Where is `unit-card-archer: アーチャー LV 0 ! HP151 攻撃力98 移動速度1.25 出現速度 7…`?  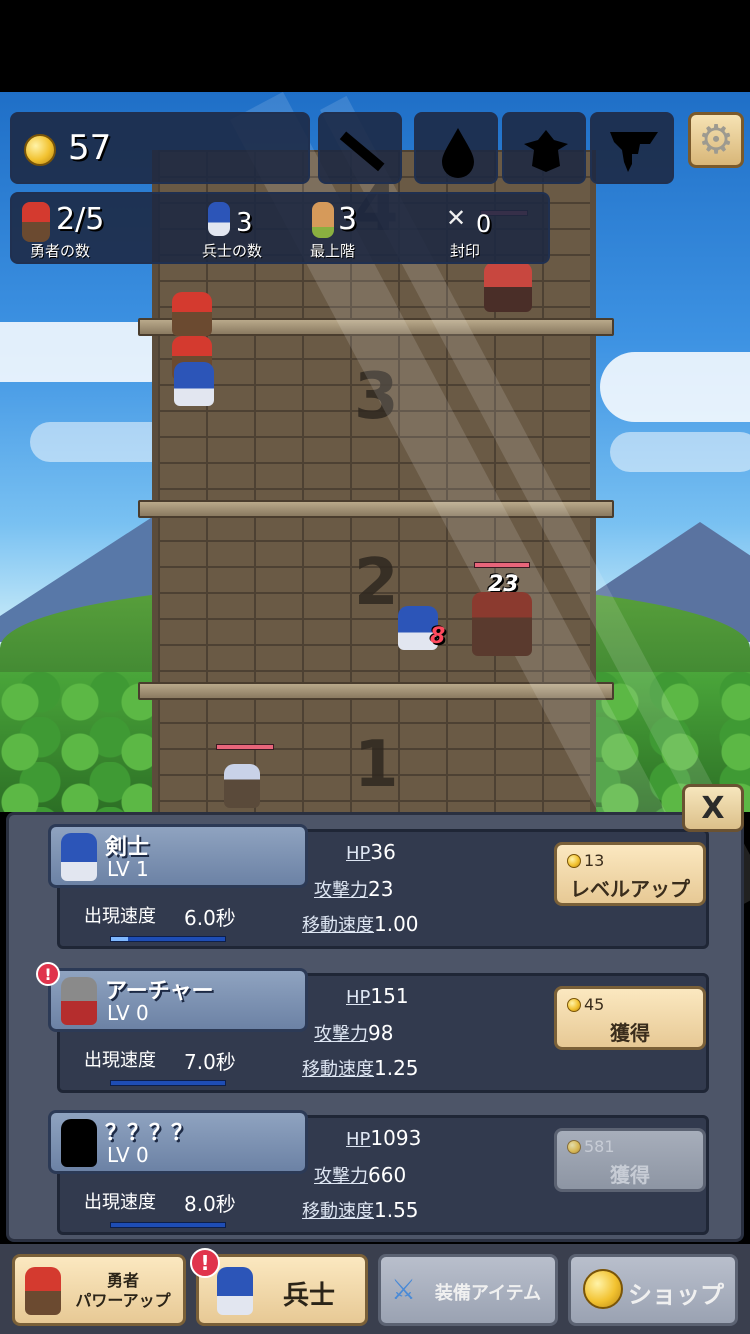
unit-card-archer: アーチャー LV 0 ! HP151 攻撃力98 移動速度1.25 出現速度 7… is located at coordinates (372, 1027).